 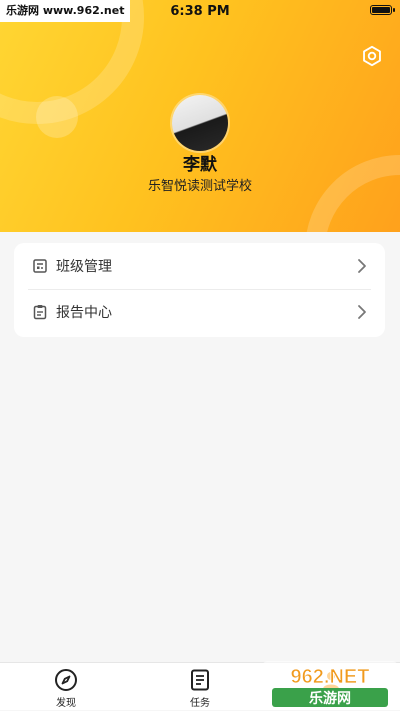 I want to click on tab-discover: 发现, so click(x=66, y=689).